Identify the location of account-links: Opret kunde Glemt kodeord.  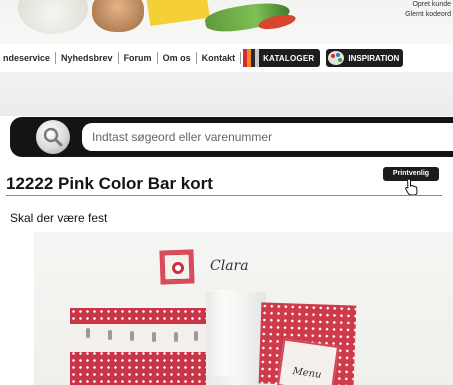
(428, 10).